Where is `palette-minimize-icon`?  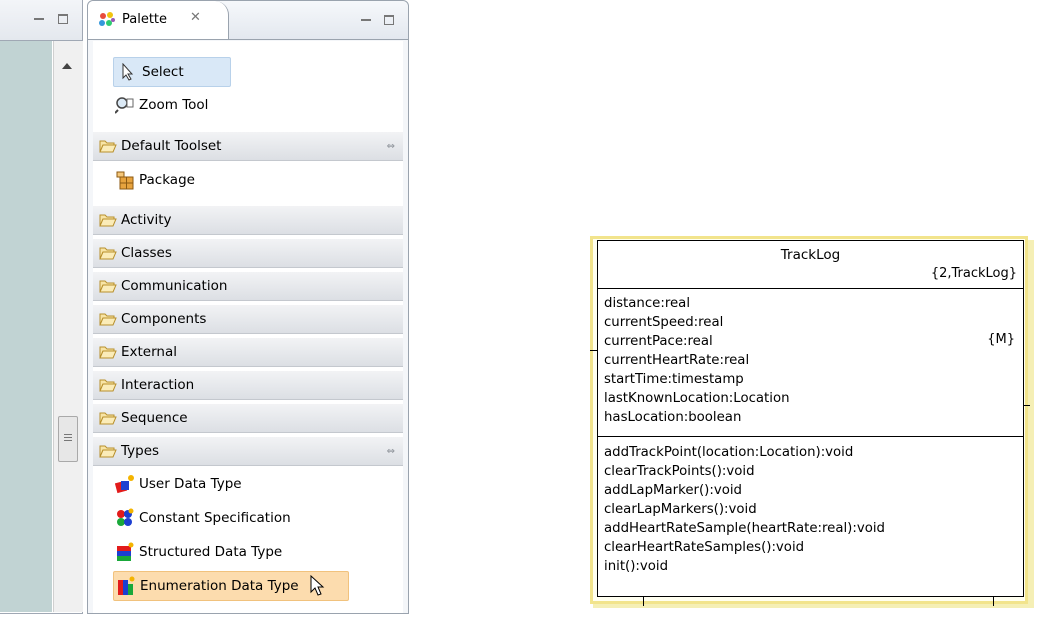 palette-minimize-icon is located at coordinates (366, 21).